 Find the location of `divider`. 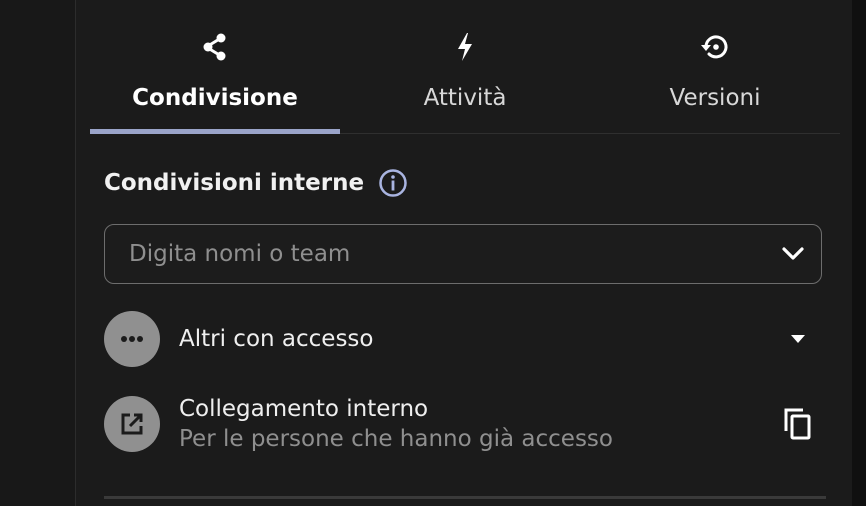

divider is located at coordinates (465, 497).